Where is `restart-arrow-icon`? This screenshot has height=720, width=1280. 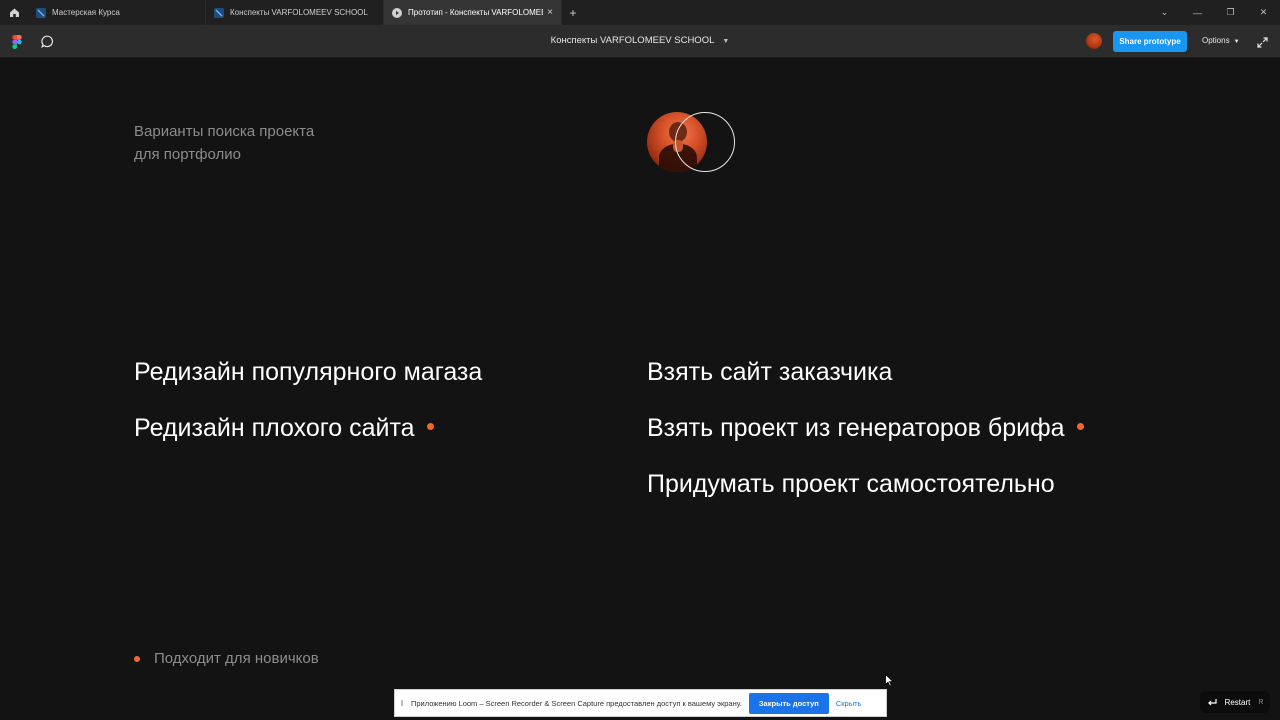
restart-arrow-icon is located at coordinates (1212, 702).